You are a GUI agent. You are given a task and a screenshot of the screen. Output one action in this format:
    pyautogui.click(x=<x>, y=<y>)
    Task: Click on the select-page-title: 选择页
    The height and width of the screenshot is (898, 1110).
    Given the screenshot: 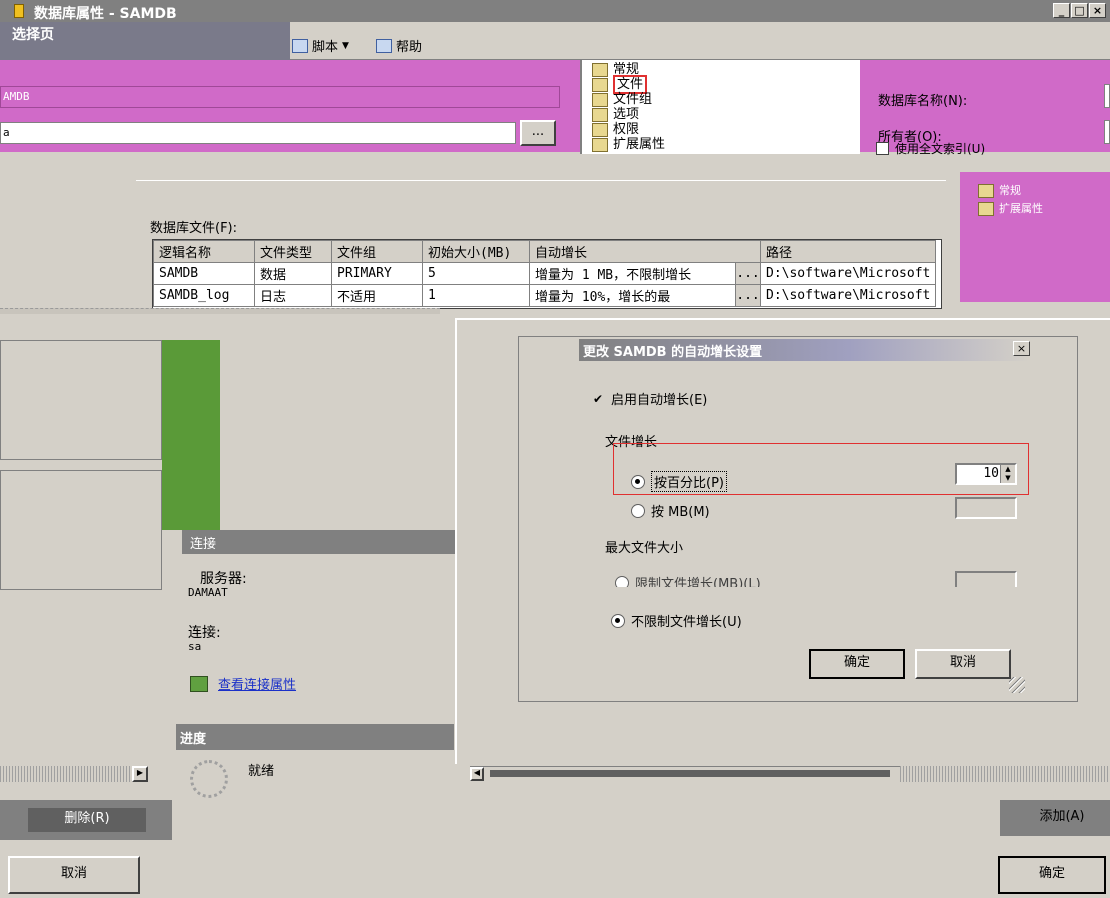 What is the action you would take?
    pyautogui.click(x=33, y=35)
    